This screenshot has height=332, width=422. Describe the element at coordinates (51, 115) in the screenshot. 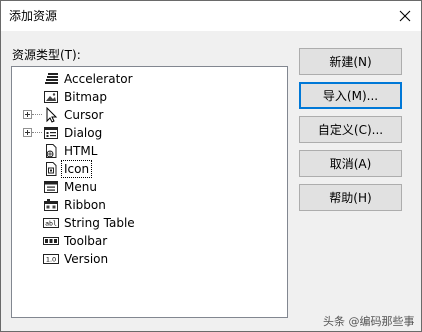

I see `cursor-icon` at that location.